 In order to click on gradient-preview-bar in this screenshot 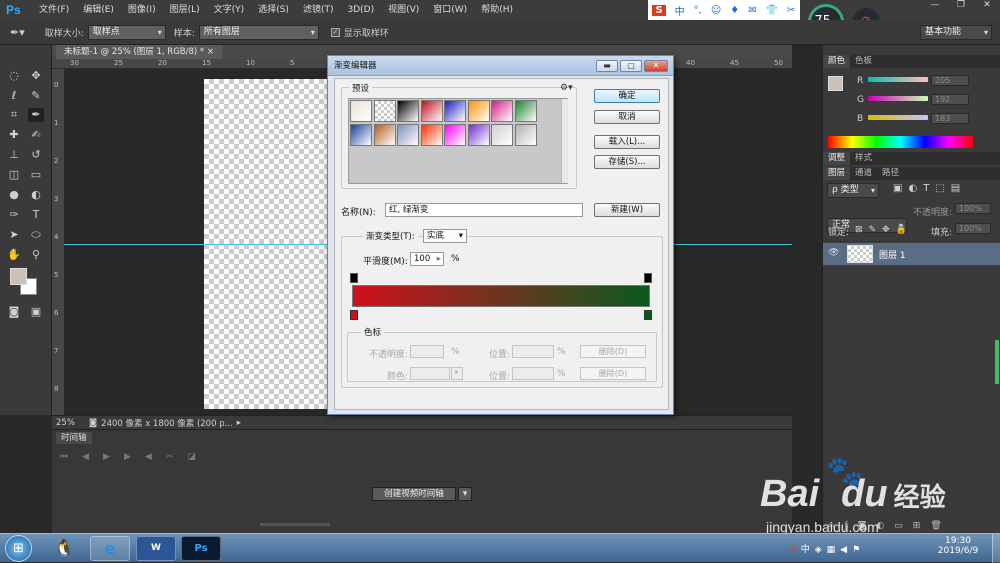, I will do `click(501, 296)`.